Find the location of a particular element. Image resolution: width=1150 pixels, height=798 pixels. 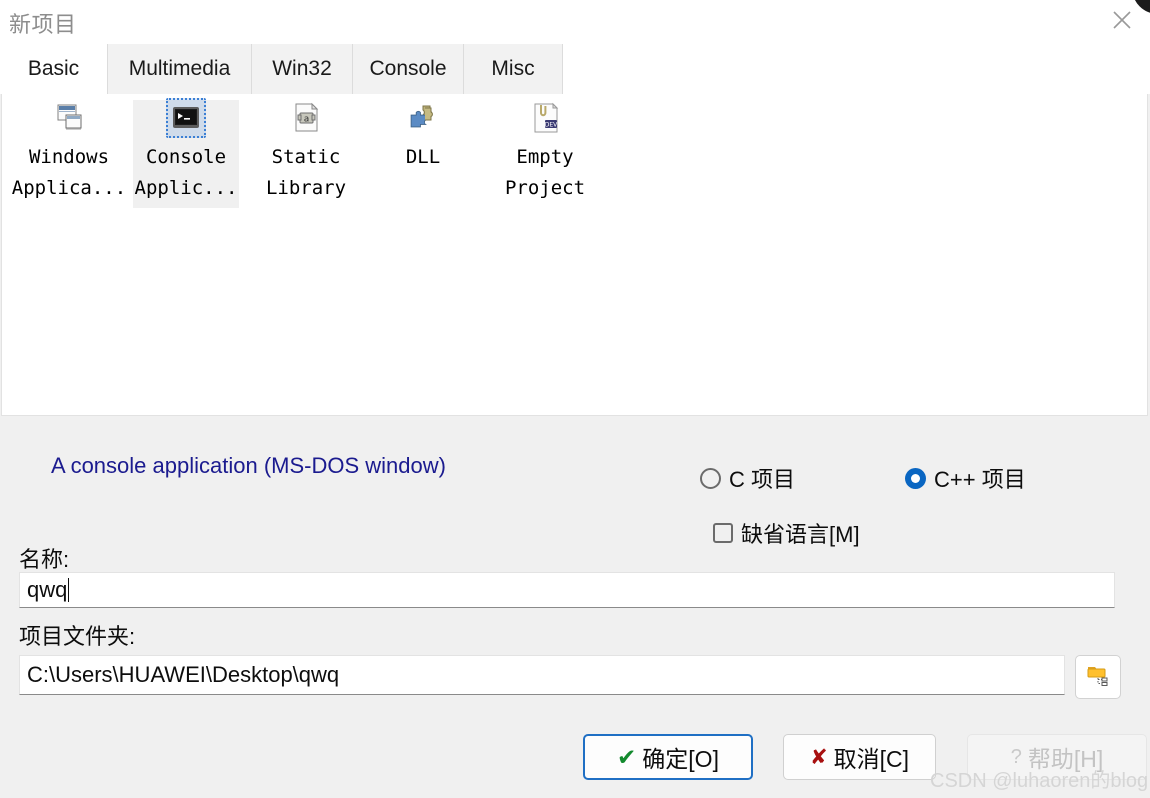

name-input-value: qwq is located at coordinates (47, 589).